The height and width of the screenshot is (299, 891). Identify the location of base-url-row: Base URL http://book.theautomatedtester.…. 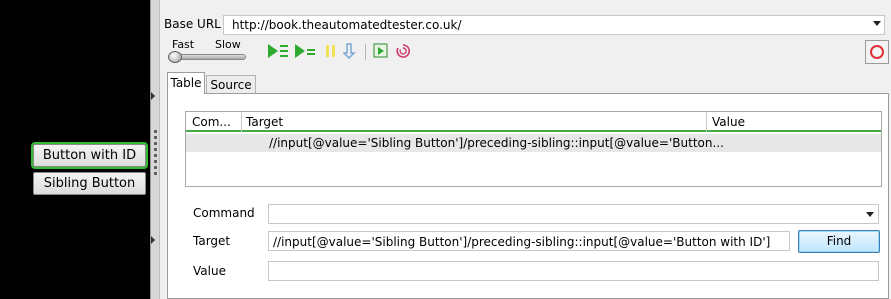
(525, 25).